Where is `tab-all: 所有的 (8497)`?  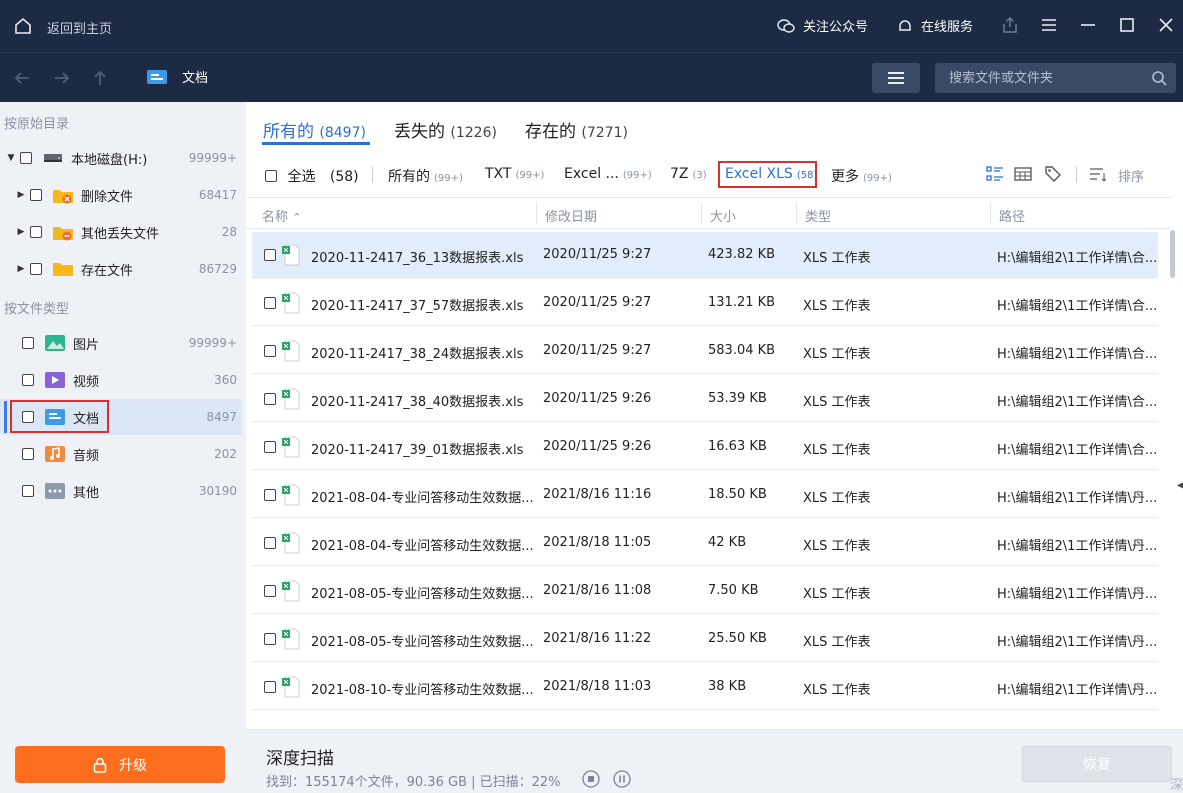 tab-all: 所有的 (8497) is located at coordinates (314, 129).